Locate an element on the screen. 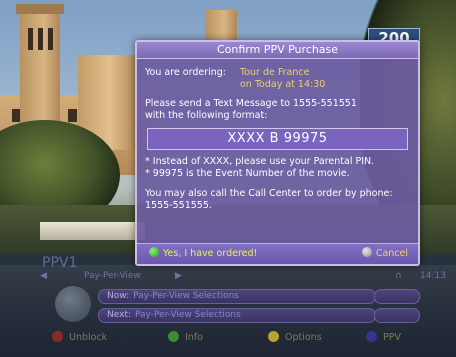 Image resolution: width=456 pixels, height=357 pixels. epg-next-label: Next: is located at coordinates (119, 315).